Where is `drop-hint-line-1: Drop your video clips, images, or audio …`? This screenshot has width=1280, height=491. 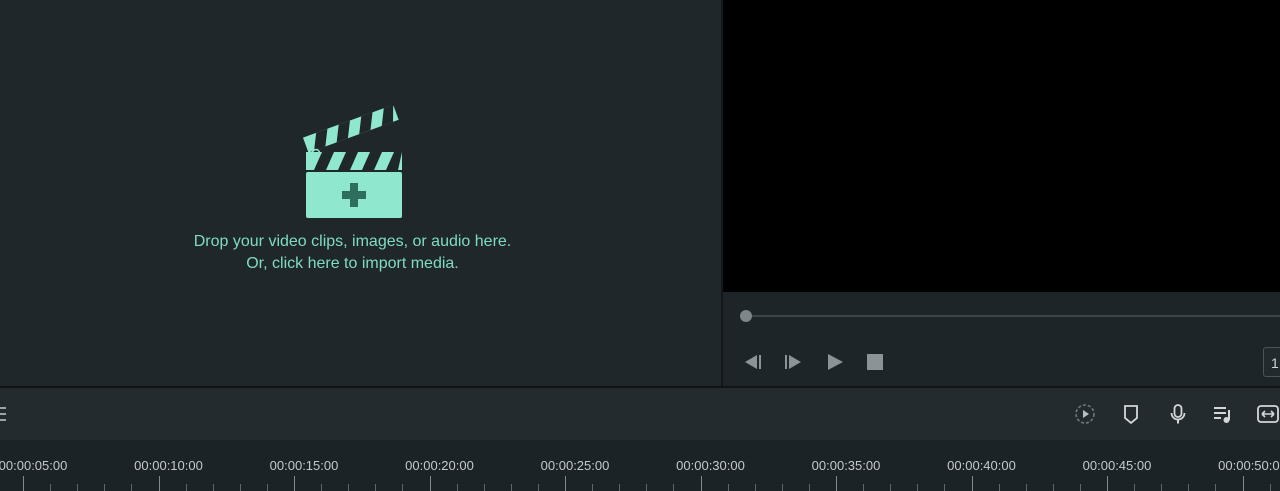 drop-hint-line-1: Drop your video clips, images, or audio … is located at coordinates (352, 241).